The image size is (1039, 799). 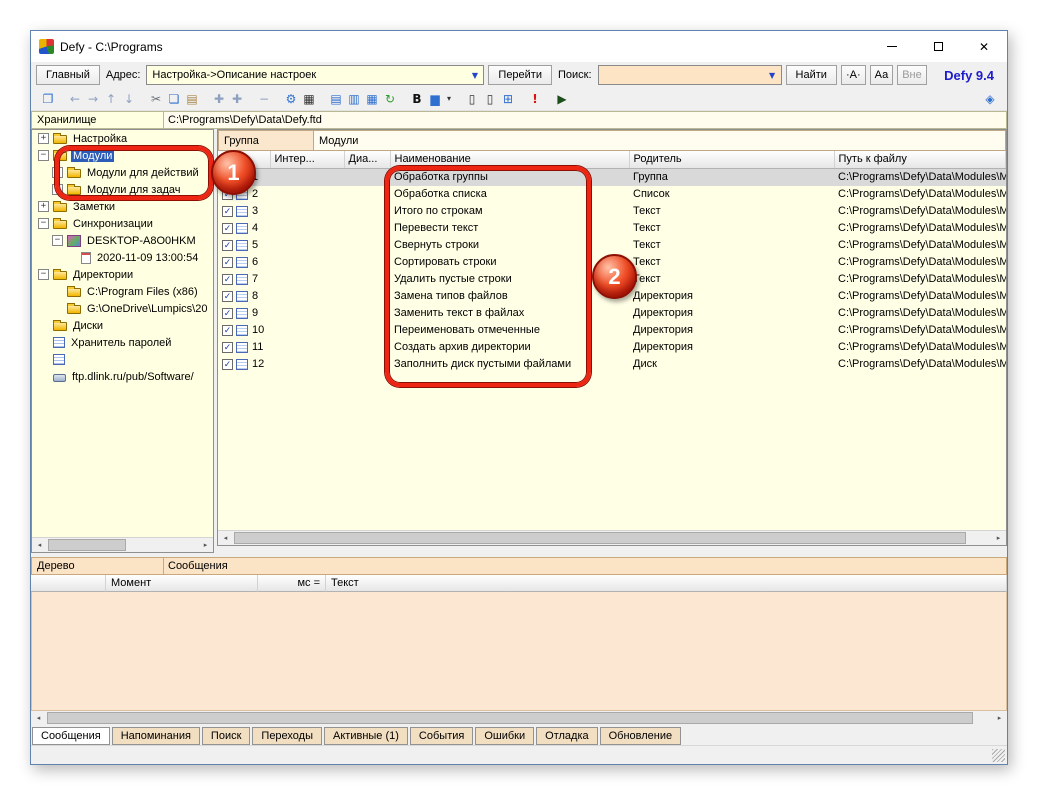 What do you see at coordinates (122, 257) in the screenshot?
I see `tree-item-sync-timestamp: 2020-11-09 13:00:54` at bounding box center [122, 257].